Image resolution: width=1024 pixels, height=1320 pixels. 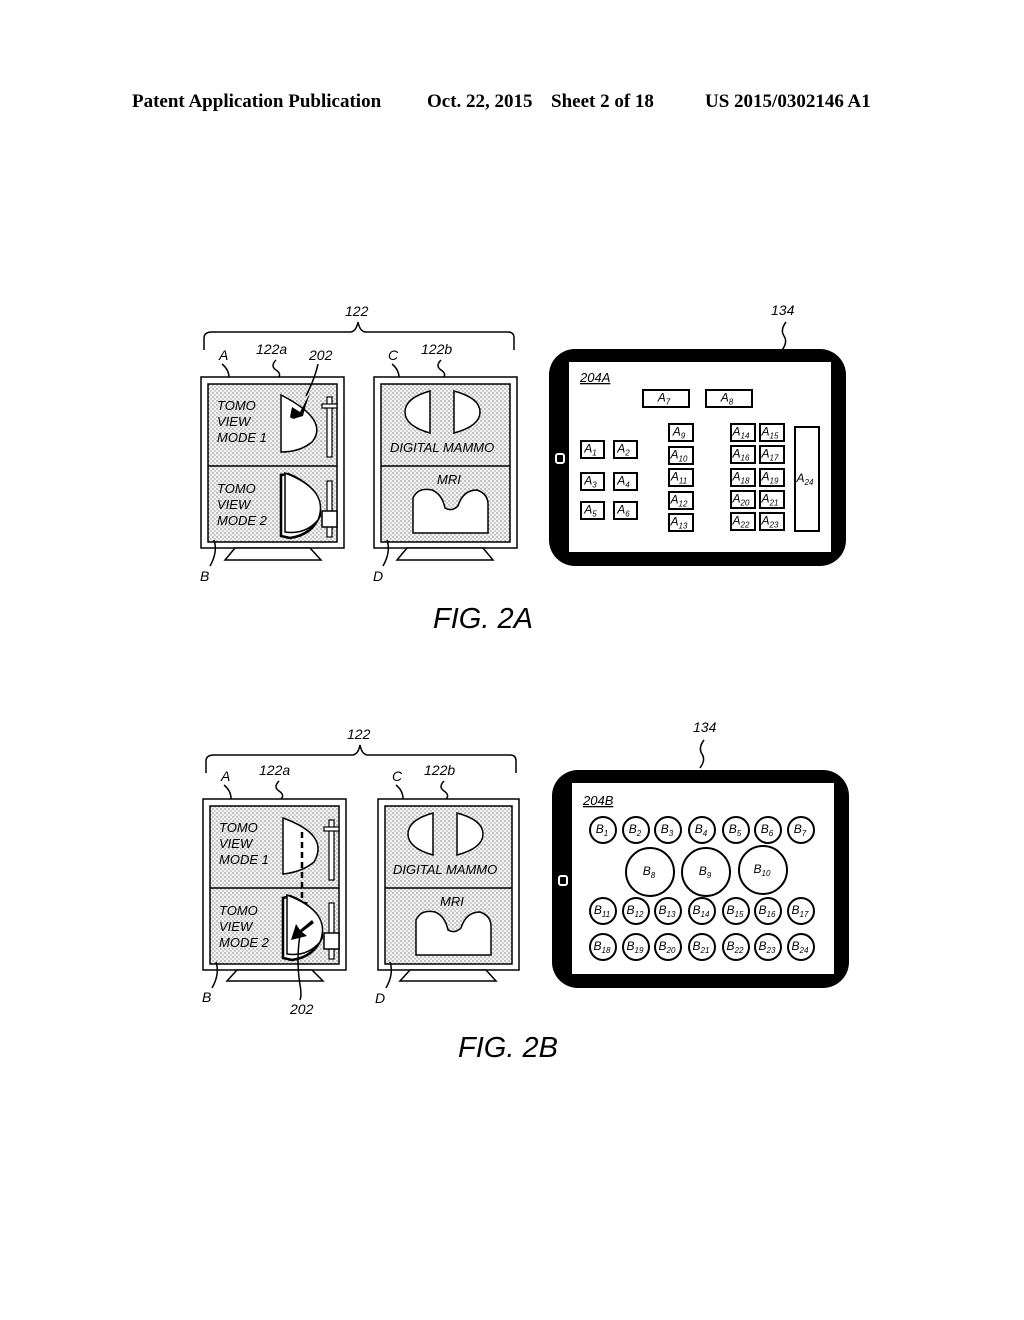 What do you see at coordinates (592, 510) in the screenshot?
I see `tablet-button-a5: A5` at bounding box center [592, 510].